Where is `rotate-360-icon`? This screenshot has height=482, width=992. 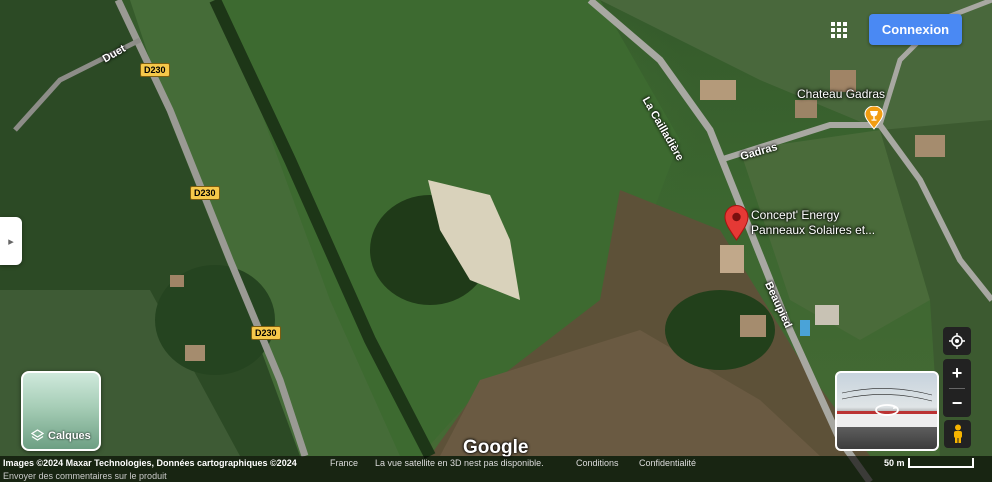 rotate-360-icon is located at coordinates (887, 410).